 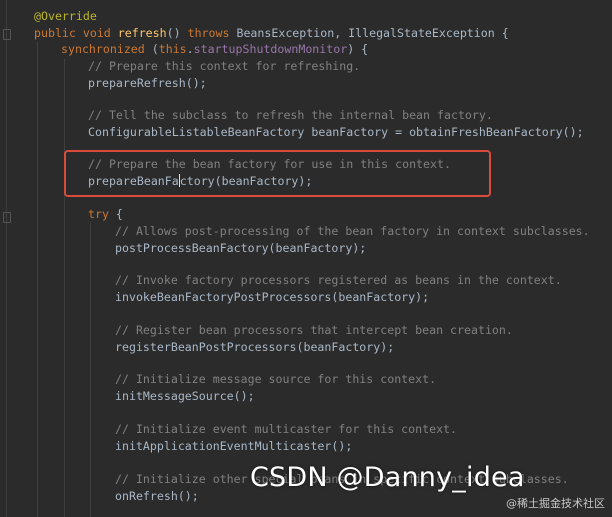 I want to click on code-line: try {, so click(x=105, y=214).